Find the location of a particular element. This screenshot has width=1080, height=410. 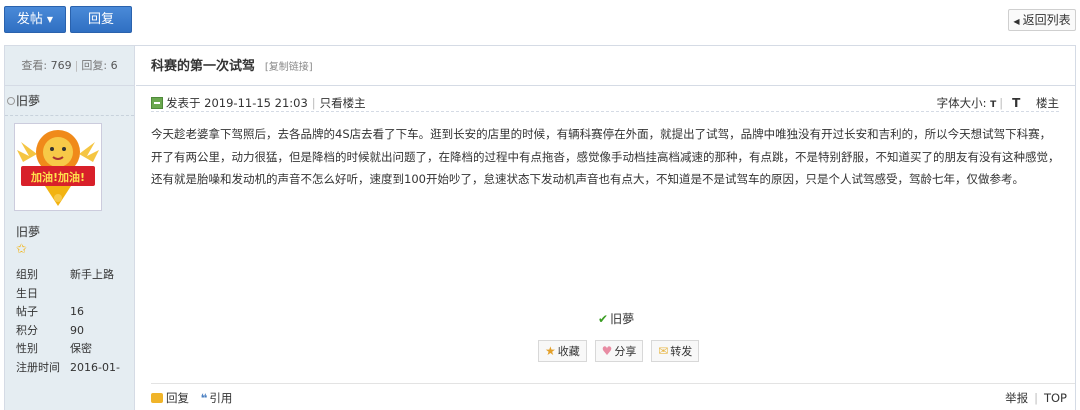

info-value: 保密 is located at coordinates (81, 348).